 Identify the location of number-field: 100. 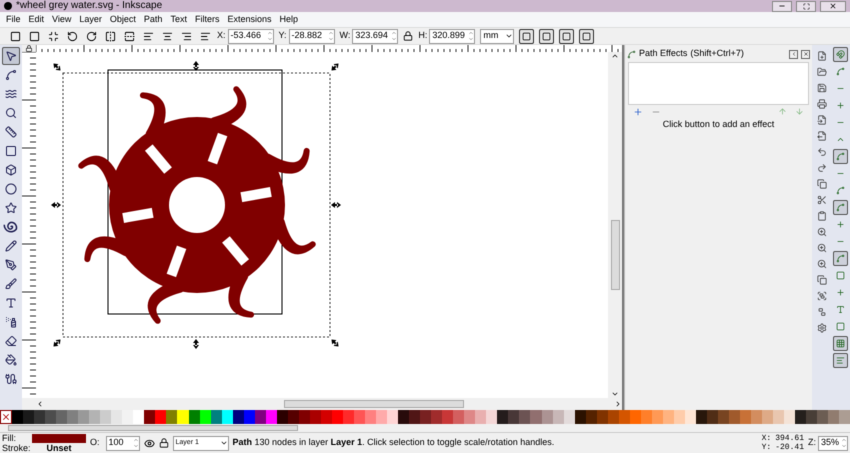
(123, 443).